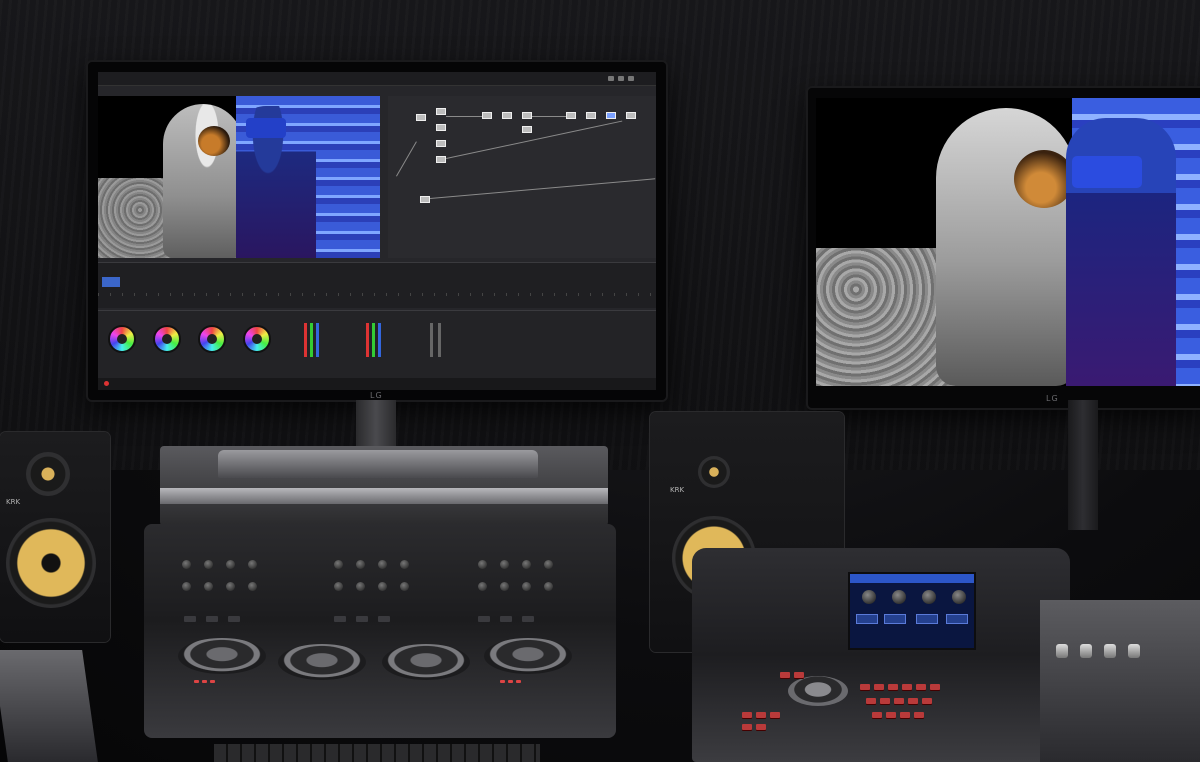 The height and width of the screenshot is (762, 1200). Describe the element at coordinates (377, 285) in the screenshot. I see `timeline-strip` at that location.